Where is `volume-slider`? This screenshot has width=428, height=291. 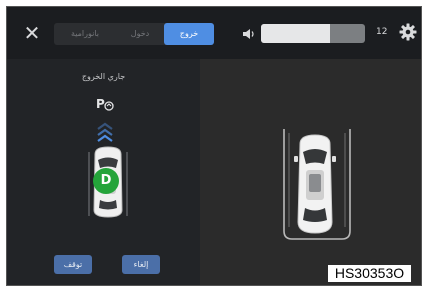
volume-slider is located at coordinates (313, 33).